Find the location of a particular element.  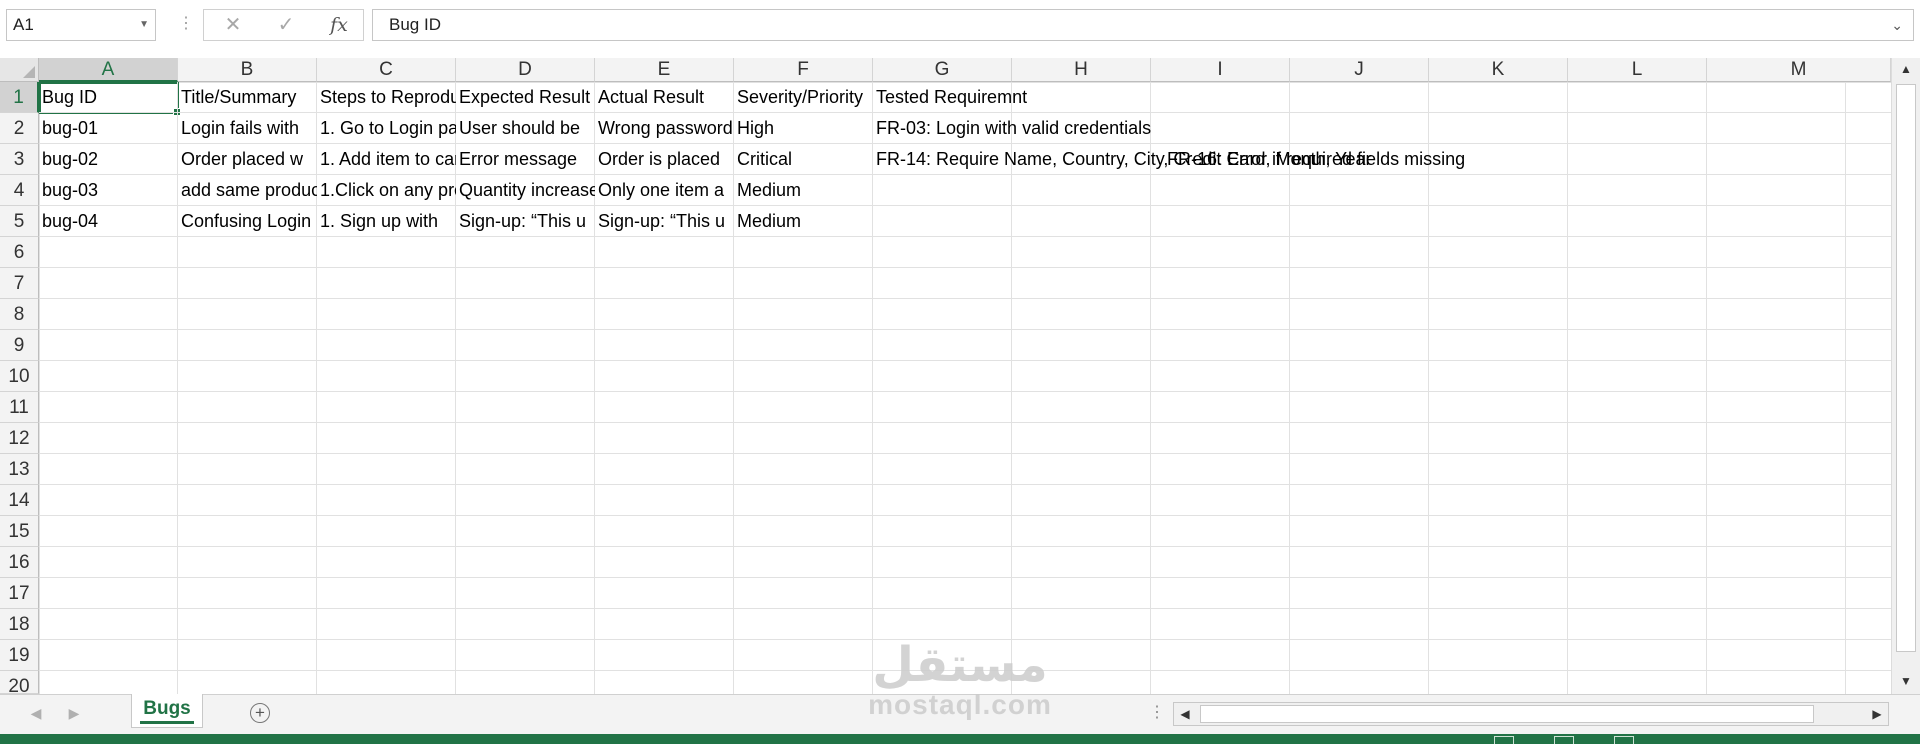

cell-d4: Quantity increase is located at coordinates (525, 190).